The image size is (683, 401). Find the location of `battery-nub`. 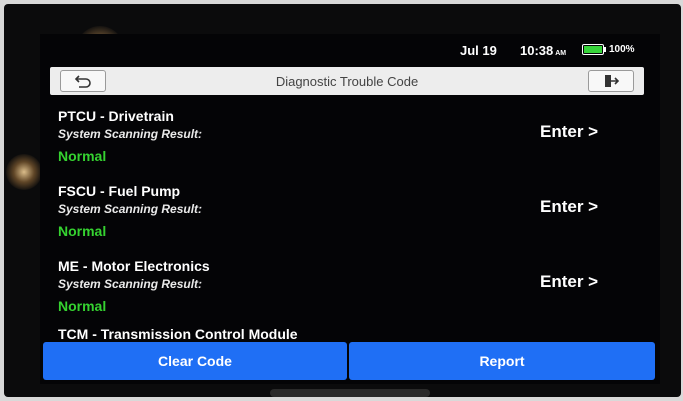

battery-nub is located at coordinates (605, 49).